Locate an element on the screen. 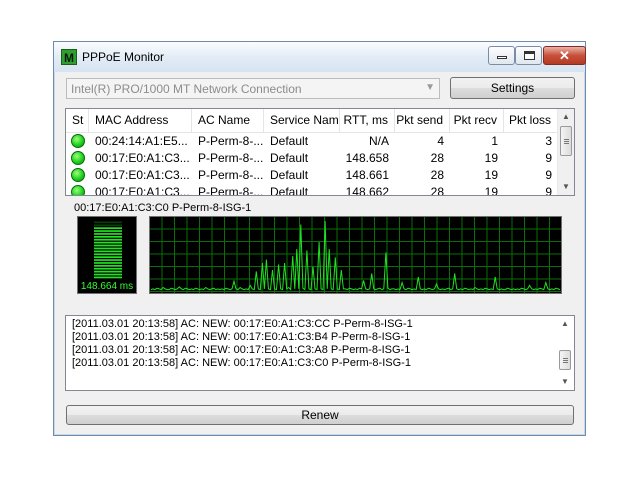  renew-button: Renew is located at coordinates (320, 415).